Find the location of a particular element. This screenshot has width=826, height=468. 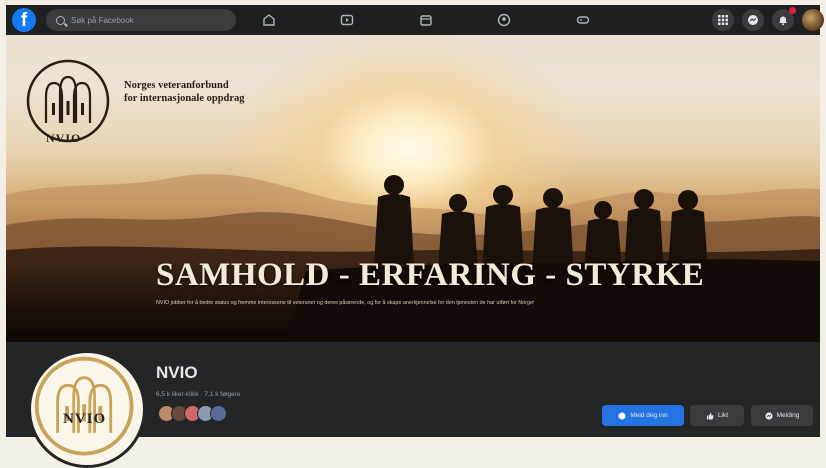

search-box is located at coordinates (141, 20).